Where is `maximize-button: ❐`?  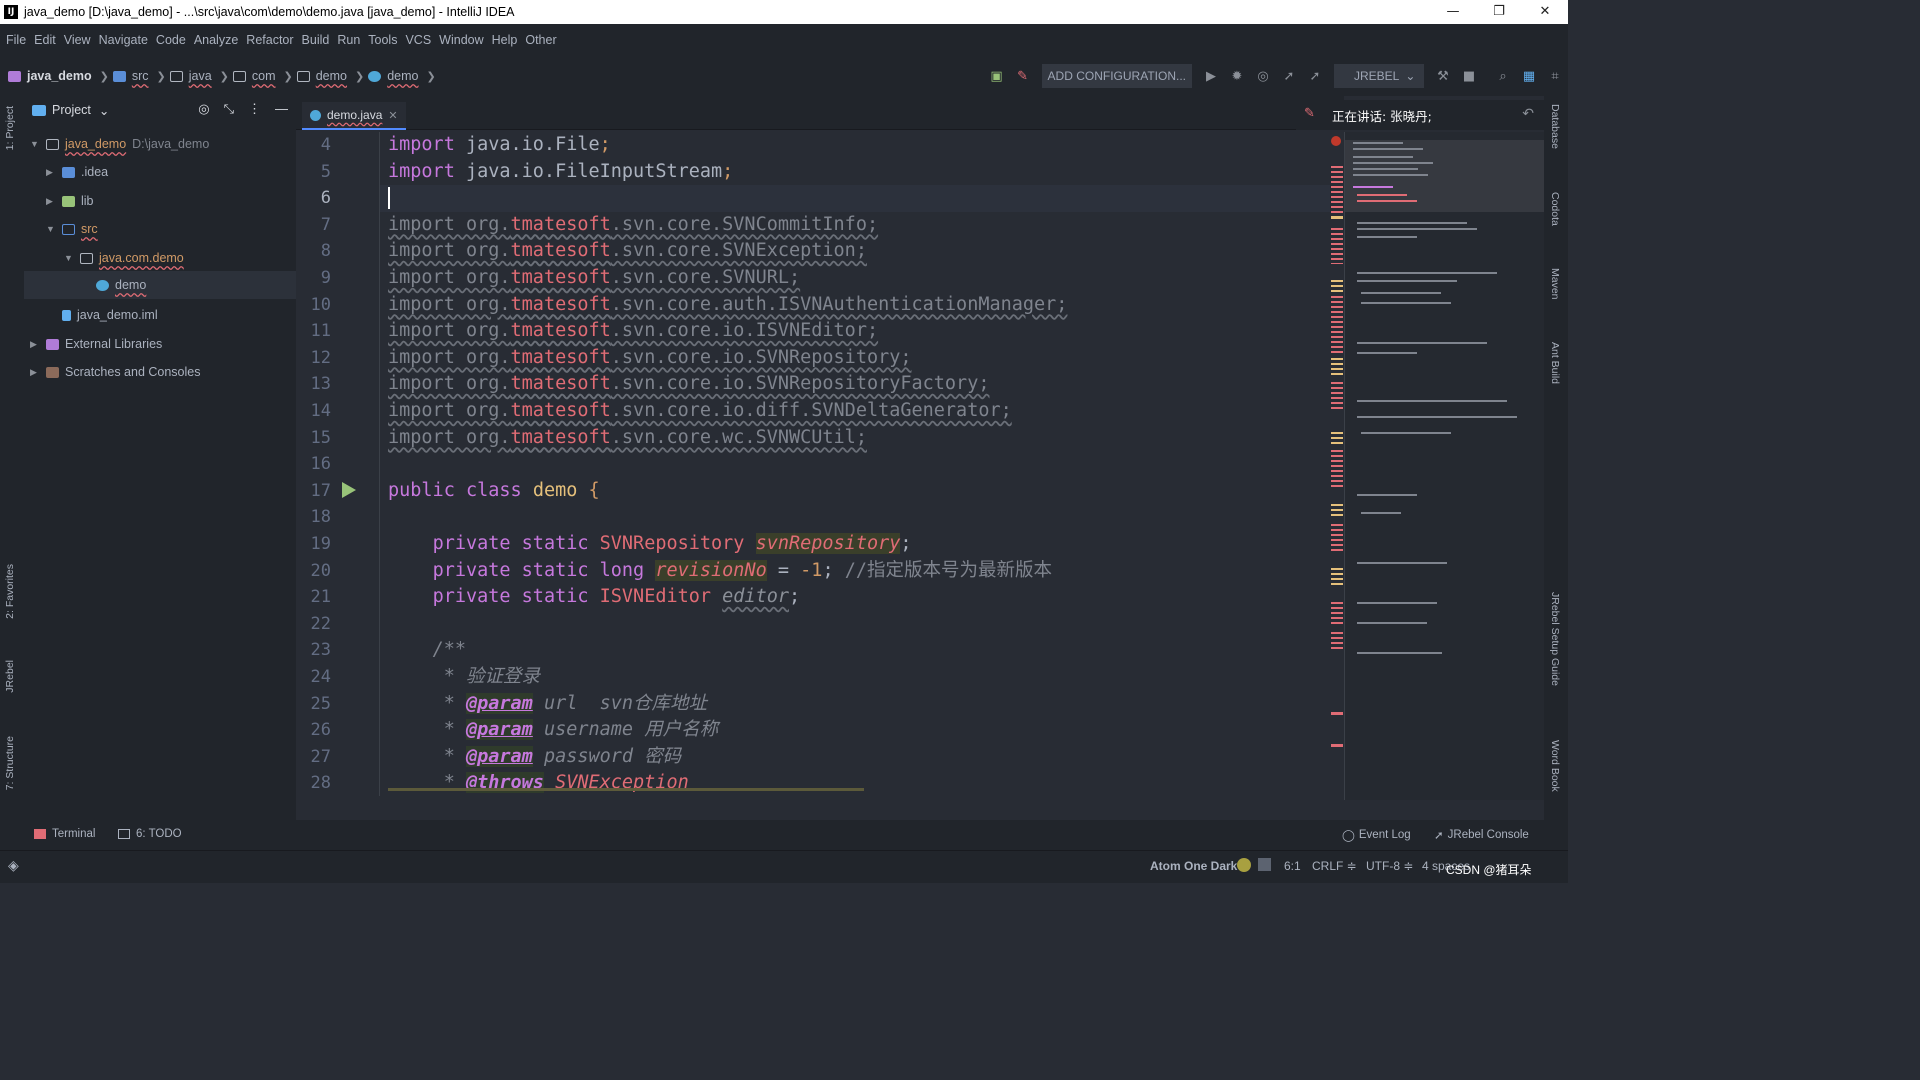 maximize-button: ❐ is located at coordinates (1499, 12).